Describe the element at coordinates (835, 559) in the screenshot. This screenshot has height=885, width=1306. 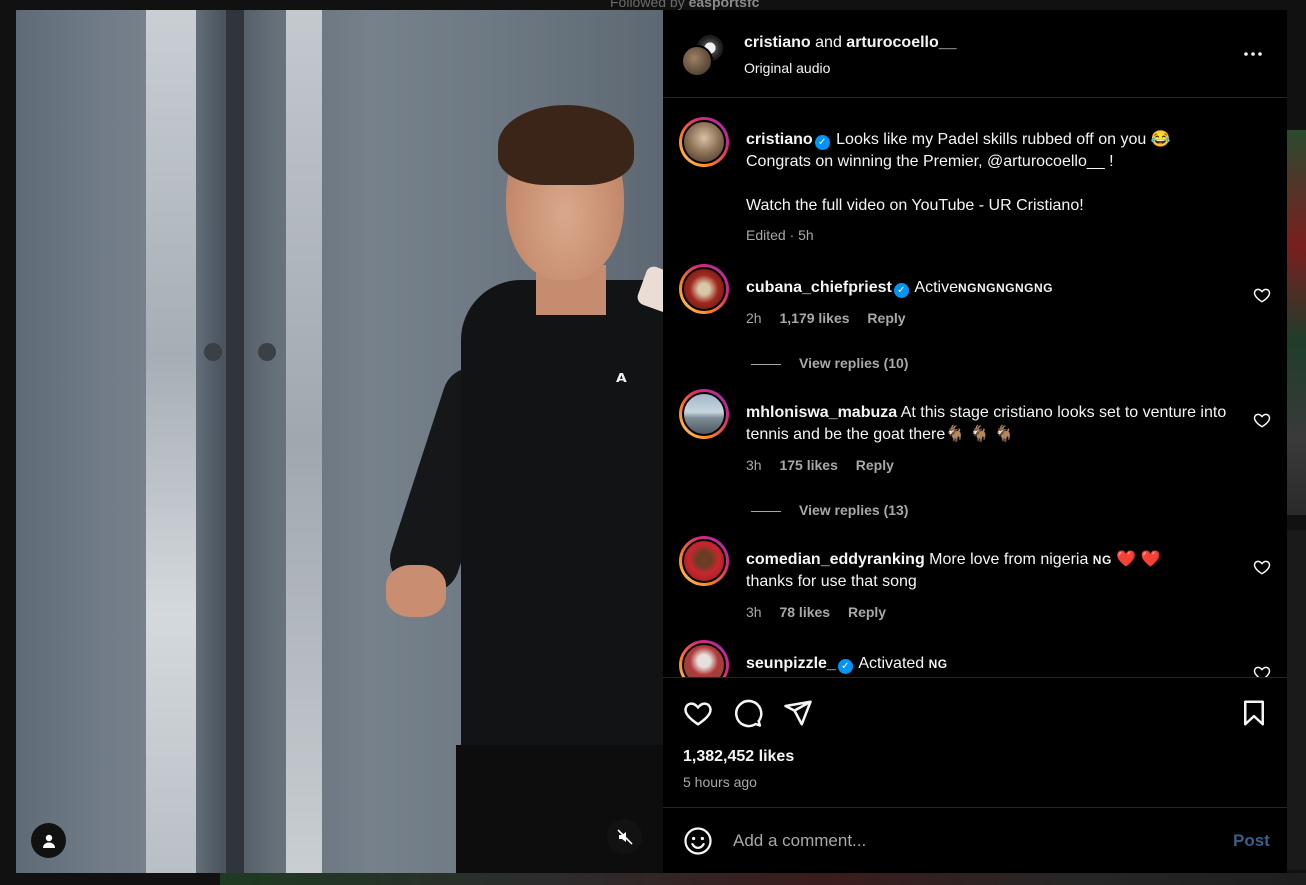
I see `comment-username: comedian_eddyranking` at that location.